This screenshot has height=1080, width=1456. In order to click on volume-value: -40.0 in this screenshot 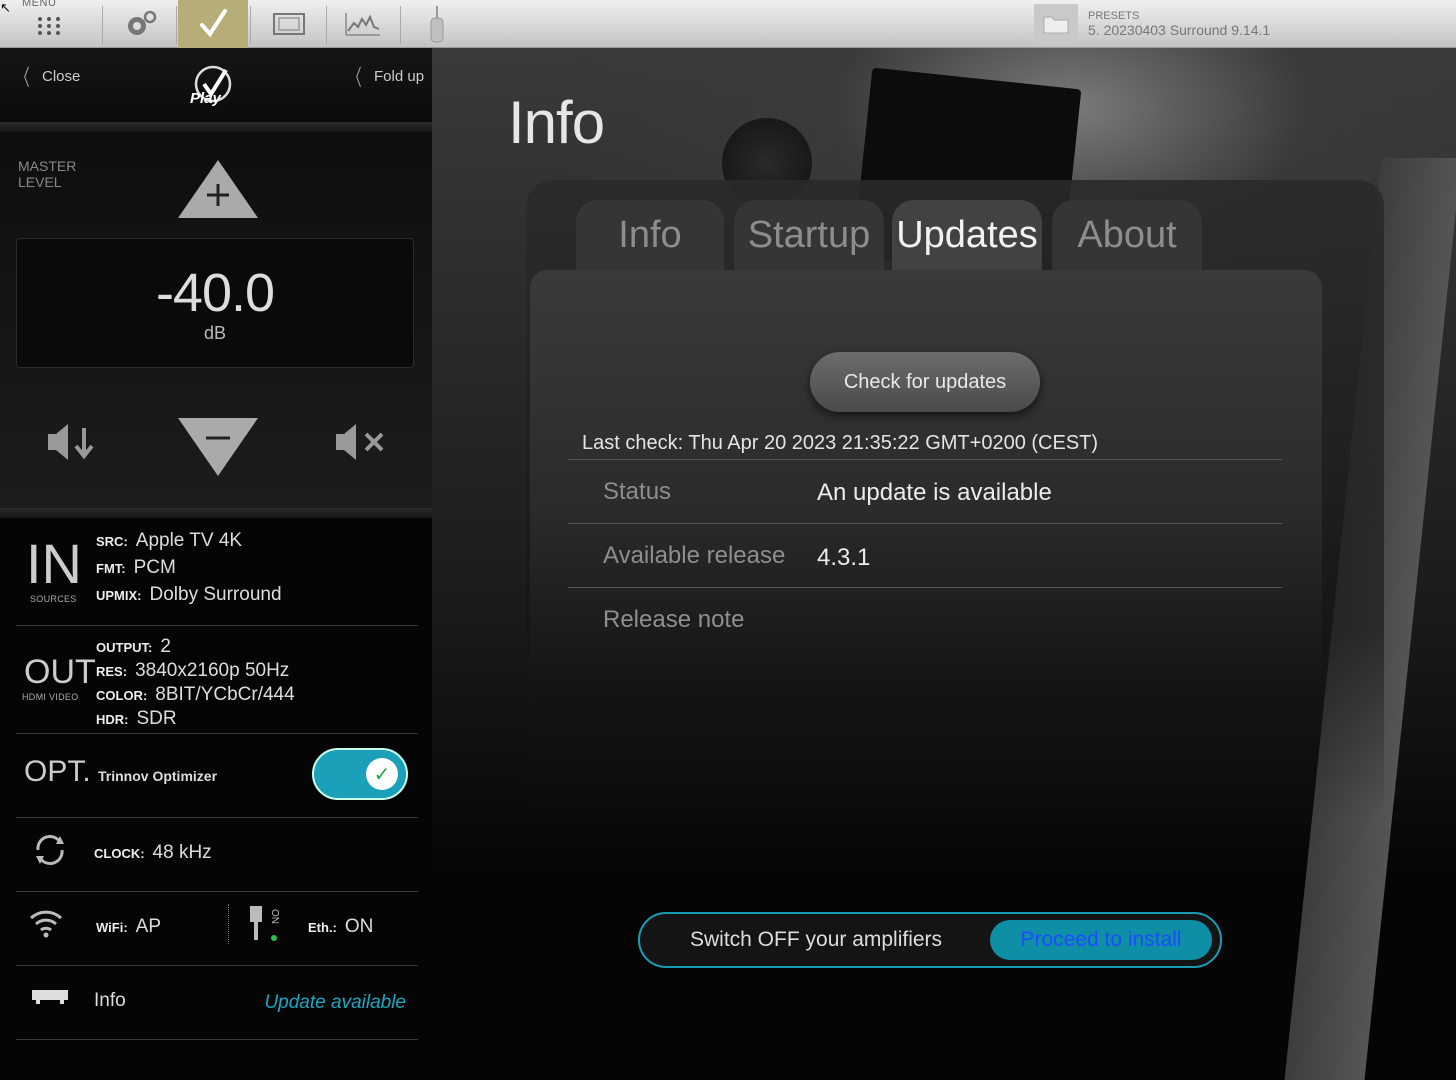, I will do `click(215, 293)`.